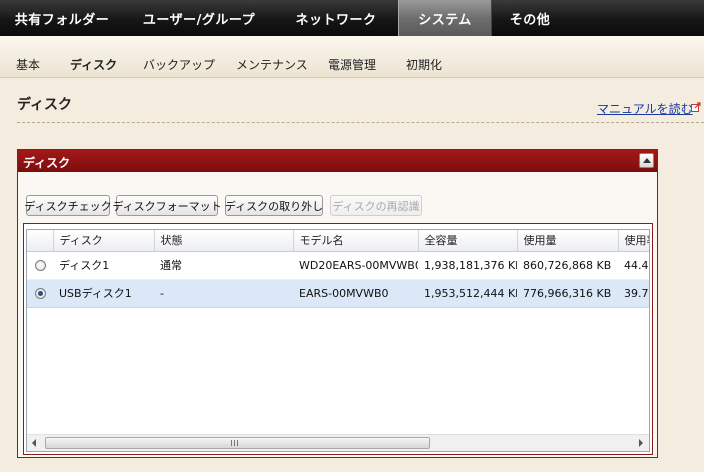 This screenshot has height=472, width=704. What do you see at coordinates (40, 241) in the screenshot?
I see `column-header-select` at bounding box center [40, 241].